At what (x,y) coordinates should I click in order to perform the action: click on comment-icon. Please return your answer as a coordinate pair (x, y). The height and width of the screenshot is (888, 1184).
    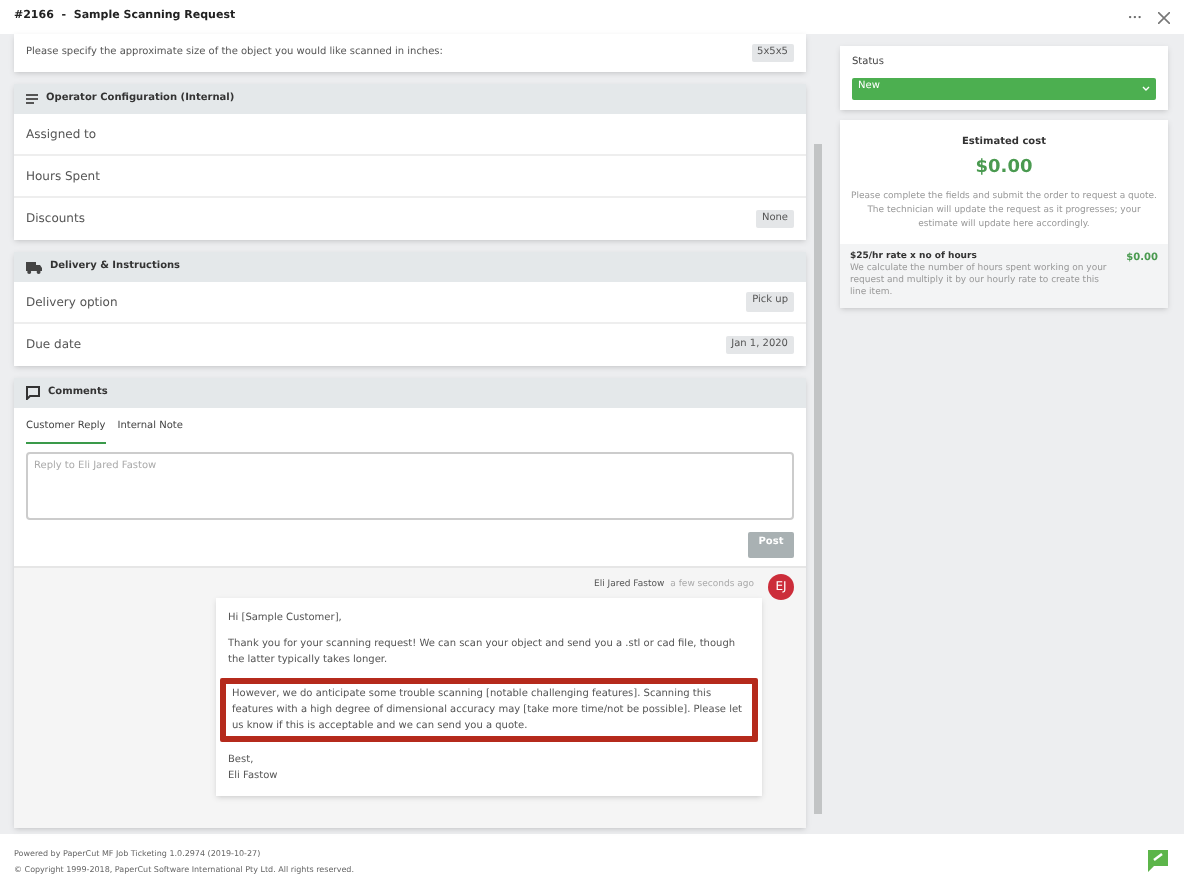
    Looking at the image, I should click on (33, 393).